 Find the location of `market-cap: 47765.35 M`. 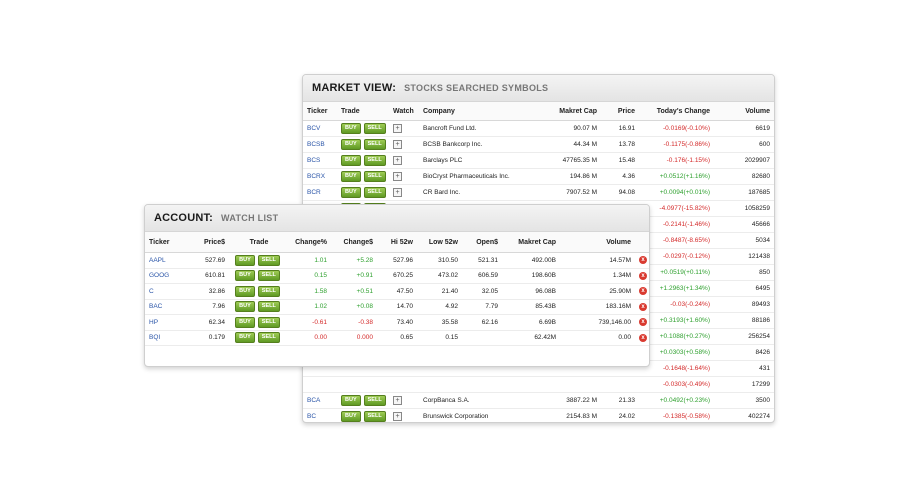

market-cap: 47765.35 M is located at coordinates (572, 160).